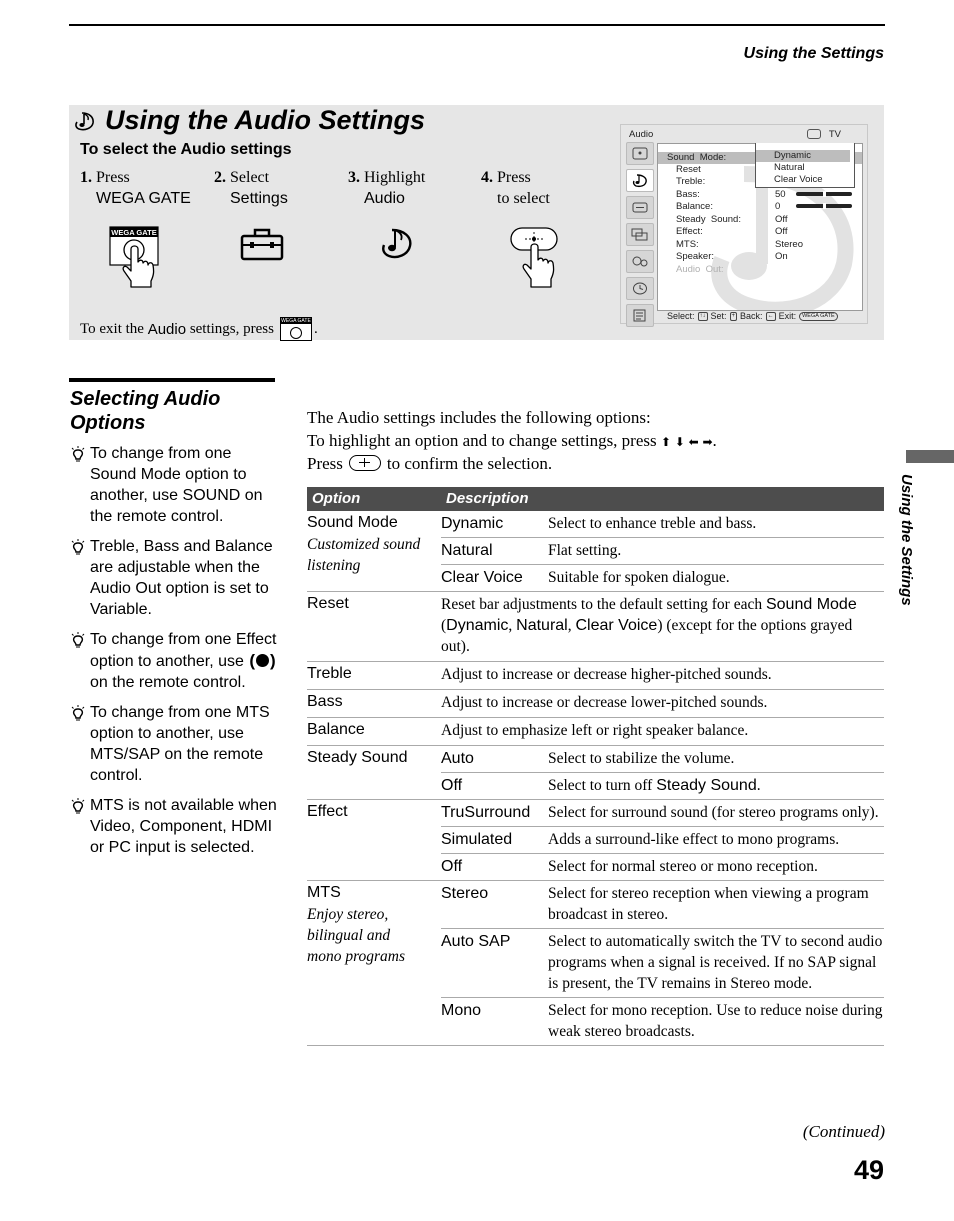  I want to click on step-object: Audio, so click(384, 198).